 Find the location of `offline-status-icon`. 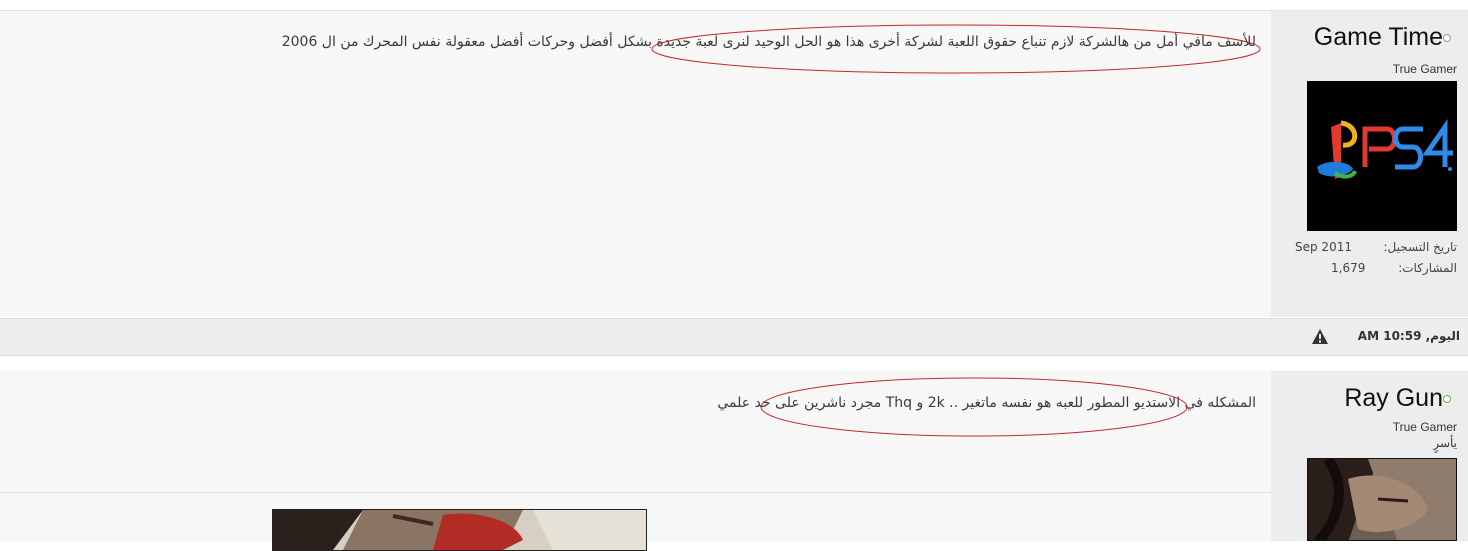

offline-status-icon is located at coordinates (1447, 38).